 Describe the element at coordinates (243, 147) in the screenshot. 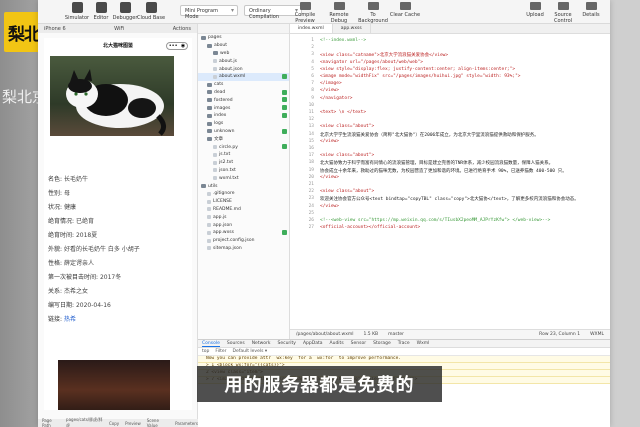

I see `tree-file: circle.py` at that location.